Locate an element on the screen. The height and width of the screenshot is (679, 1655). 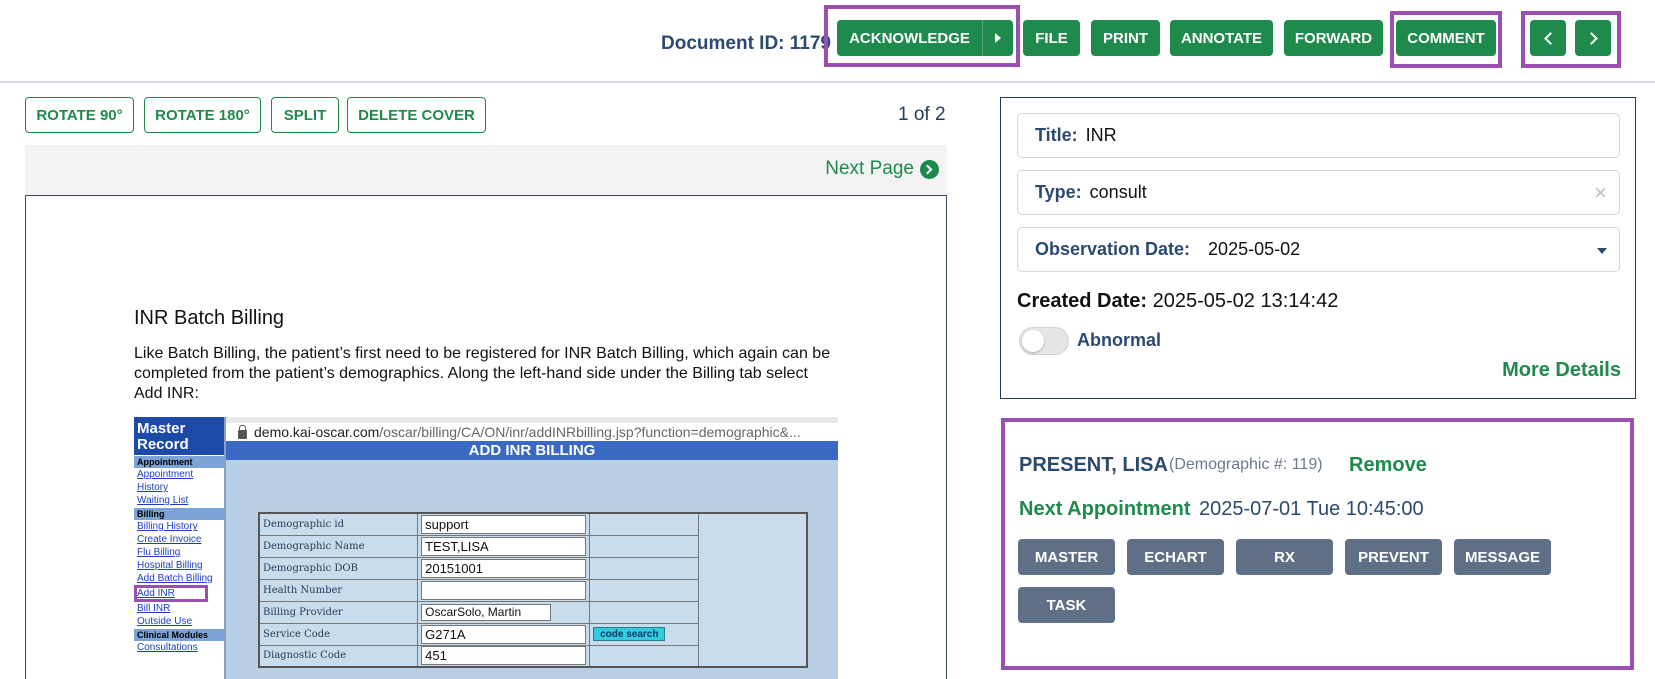
abnormal-toggle is located at coordinates (1044, 341).